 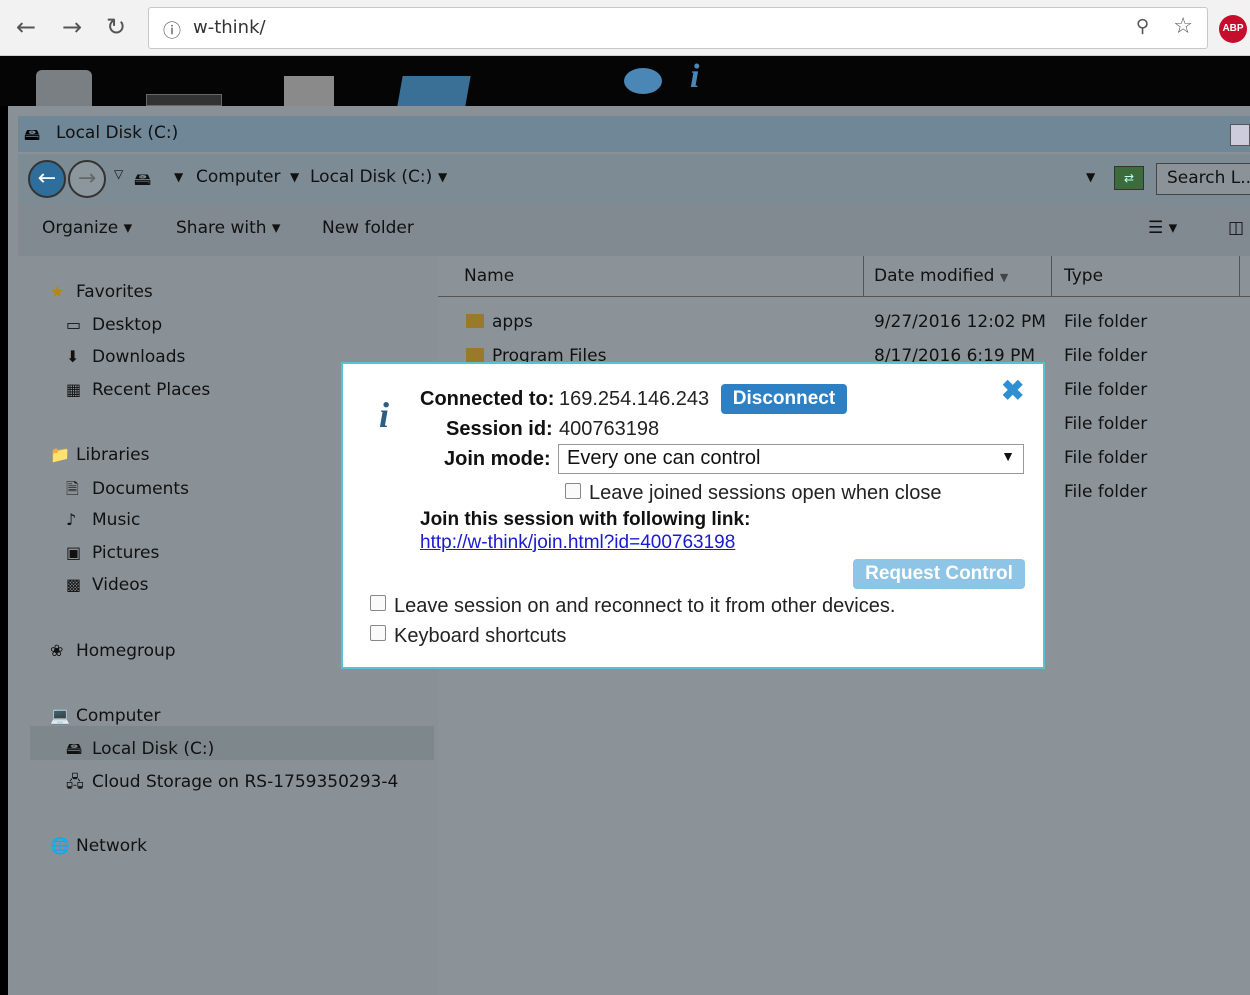 I want to click on address-bar: ⓘ w-think/ ⚲ ☆, so click(x=678, y=28).